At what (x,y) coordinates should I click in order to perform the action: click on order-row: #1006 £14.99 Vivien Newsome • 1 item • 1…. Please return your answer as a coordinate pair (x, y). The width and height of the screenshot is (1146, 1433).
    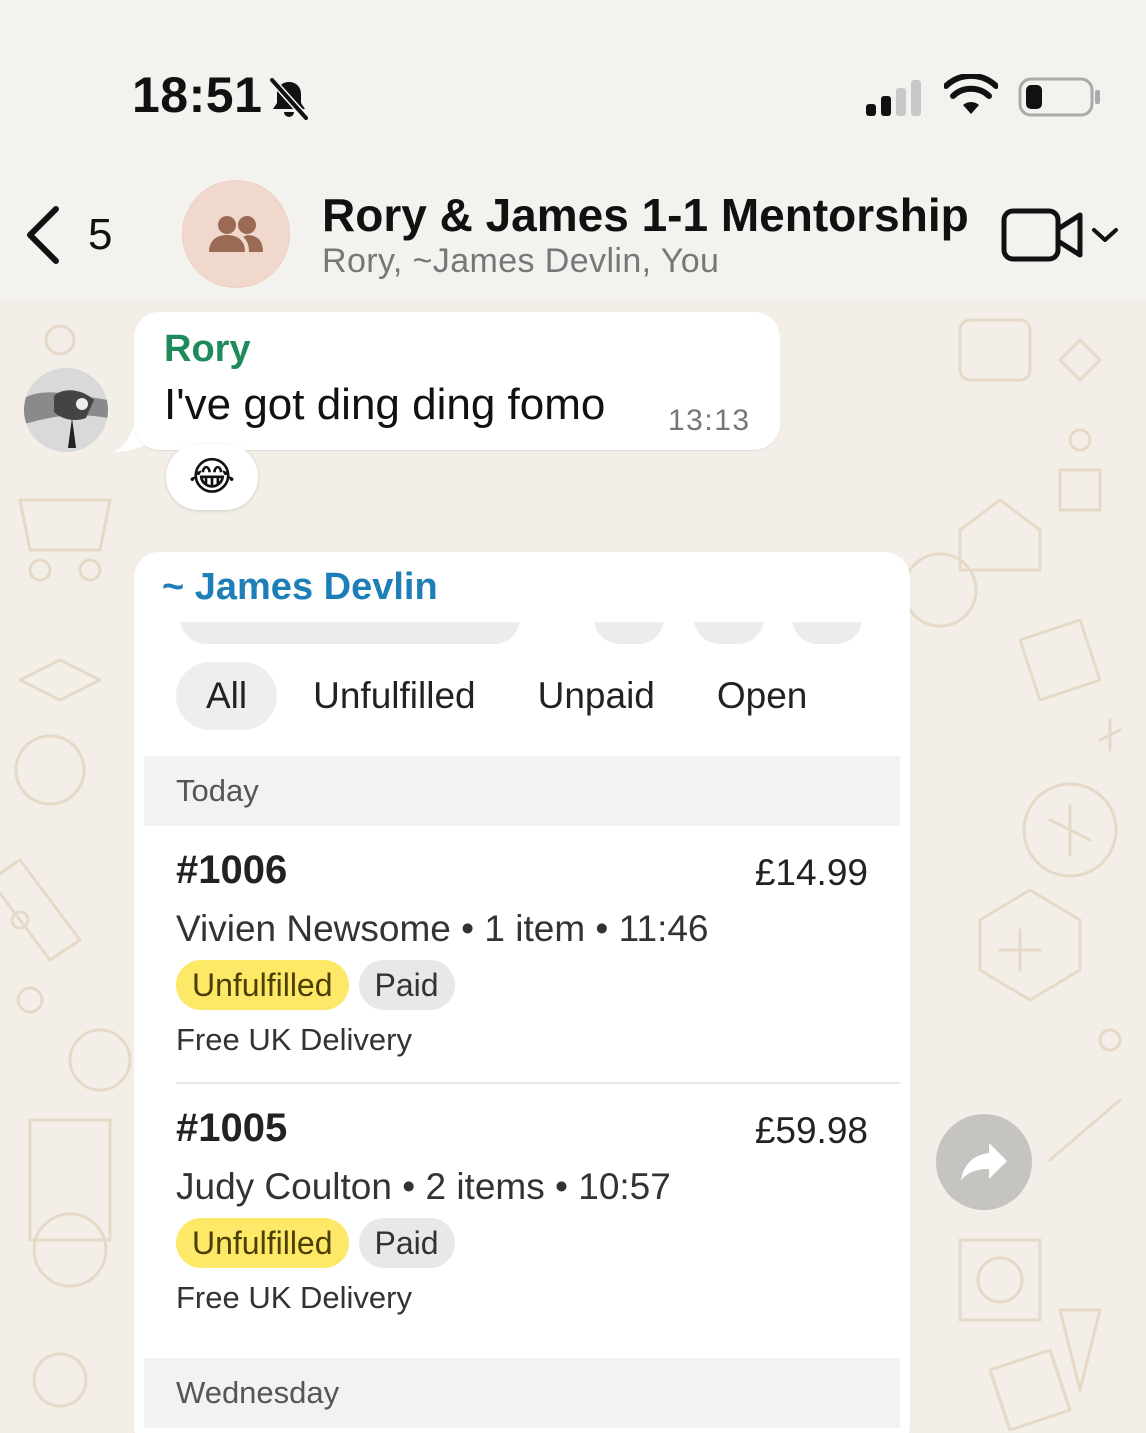
    Looking at the image, I should click on (522, 955).